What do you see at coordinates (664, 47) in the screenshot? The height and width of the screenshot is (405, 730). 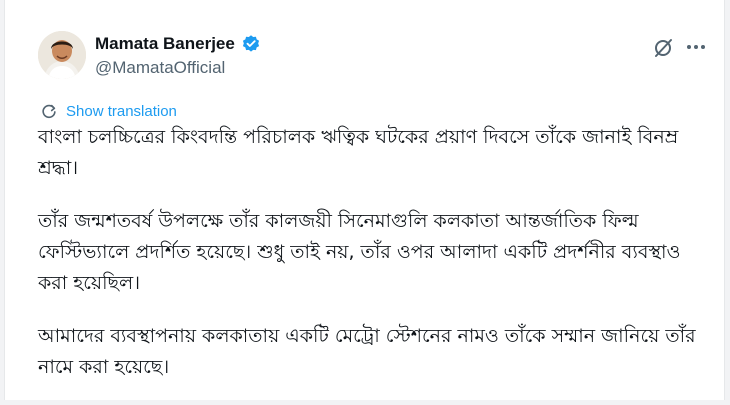 I see `grok-icon` at bounding box center [664, 47].